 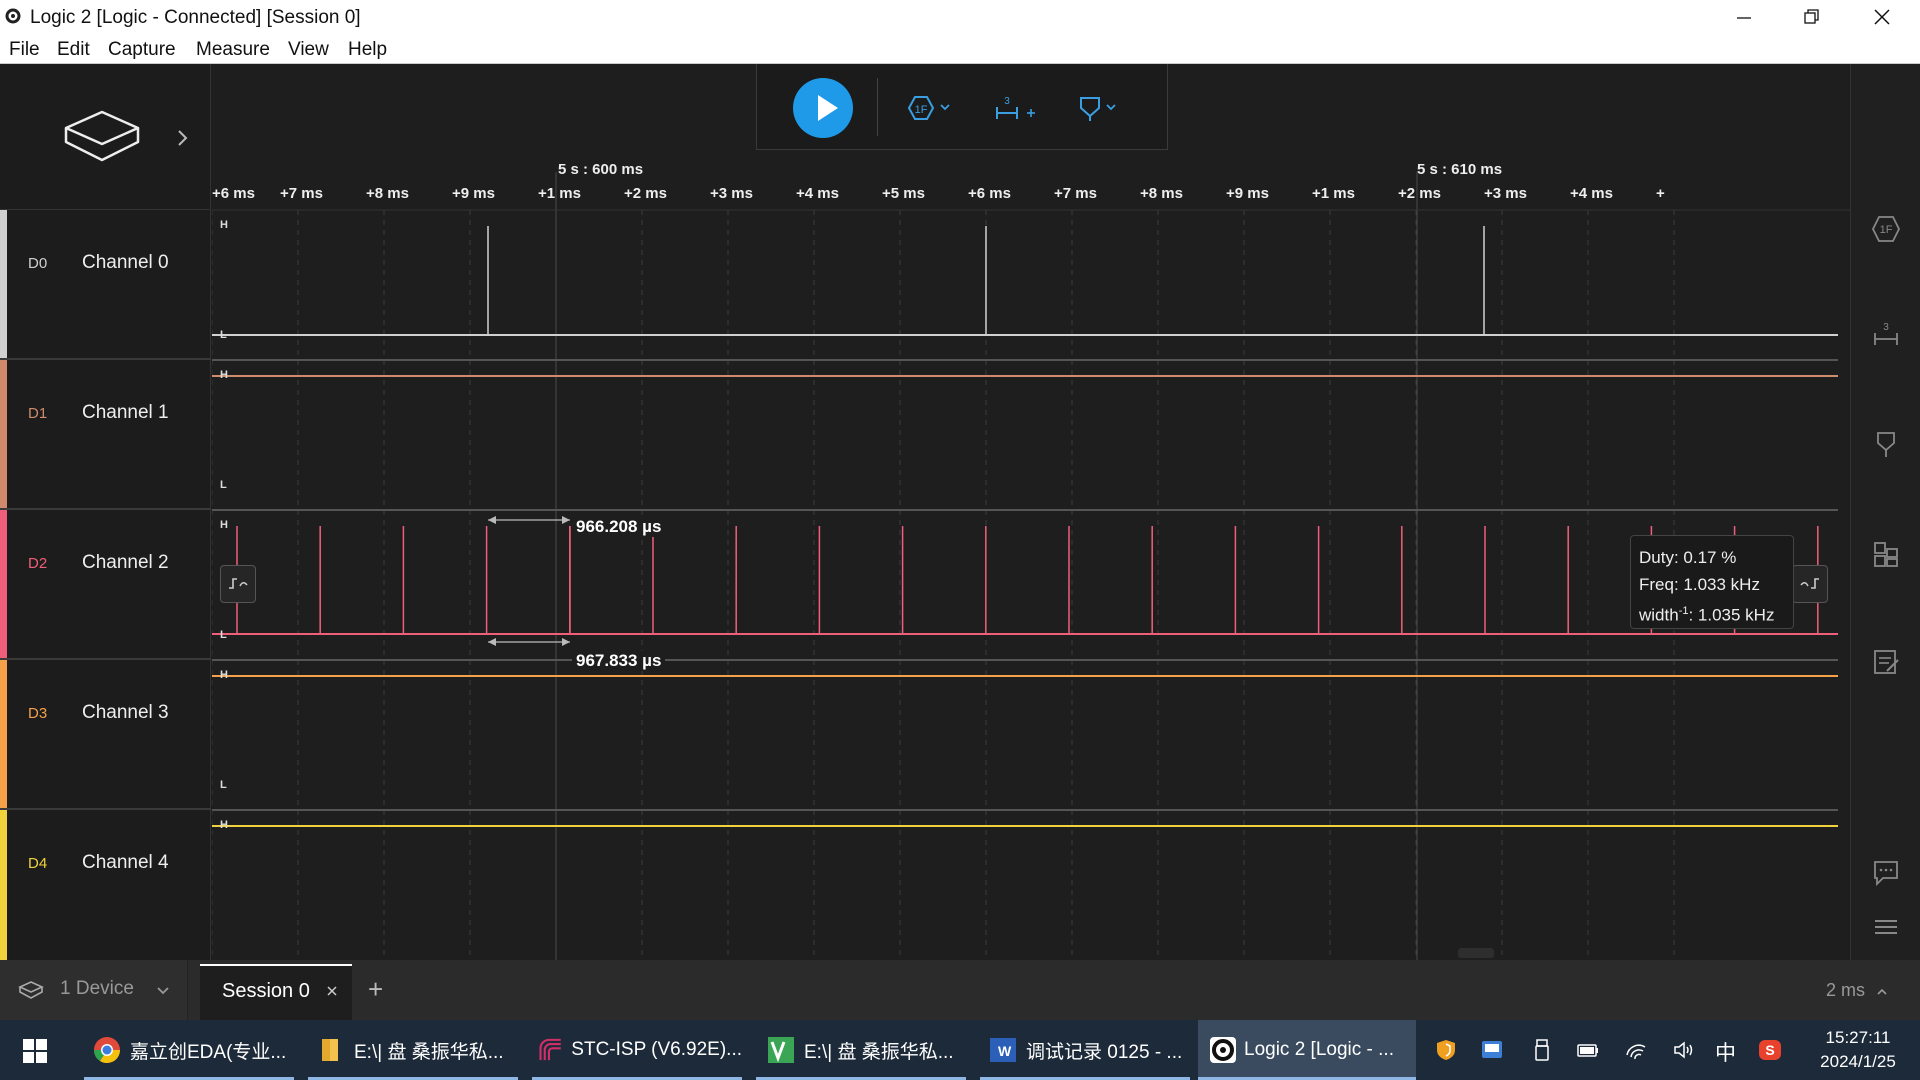 I want to click on device-header, so click(x=105, y=137).